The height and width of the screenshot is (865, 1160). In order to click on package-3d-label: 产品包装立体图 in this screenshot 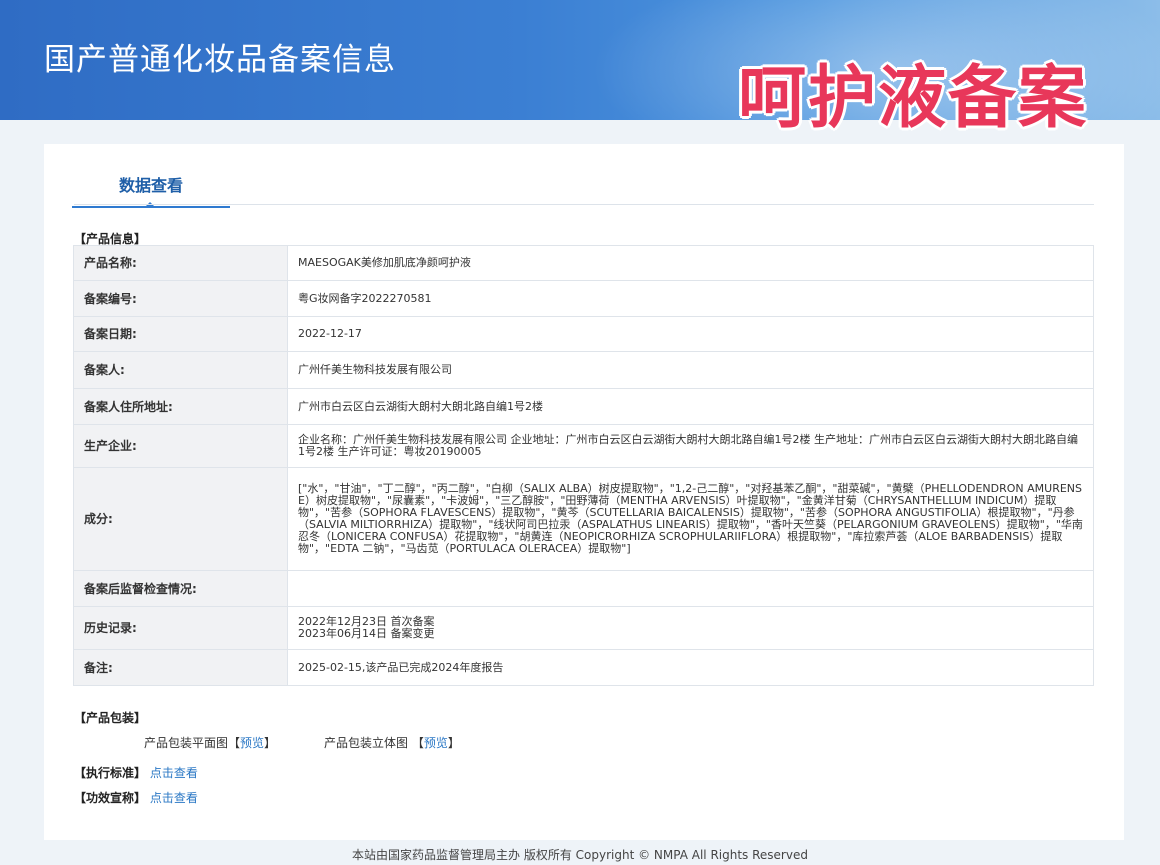, I will do `click(366, 743)`.